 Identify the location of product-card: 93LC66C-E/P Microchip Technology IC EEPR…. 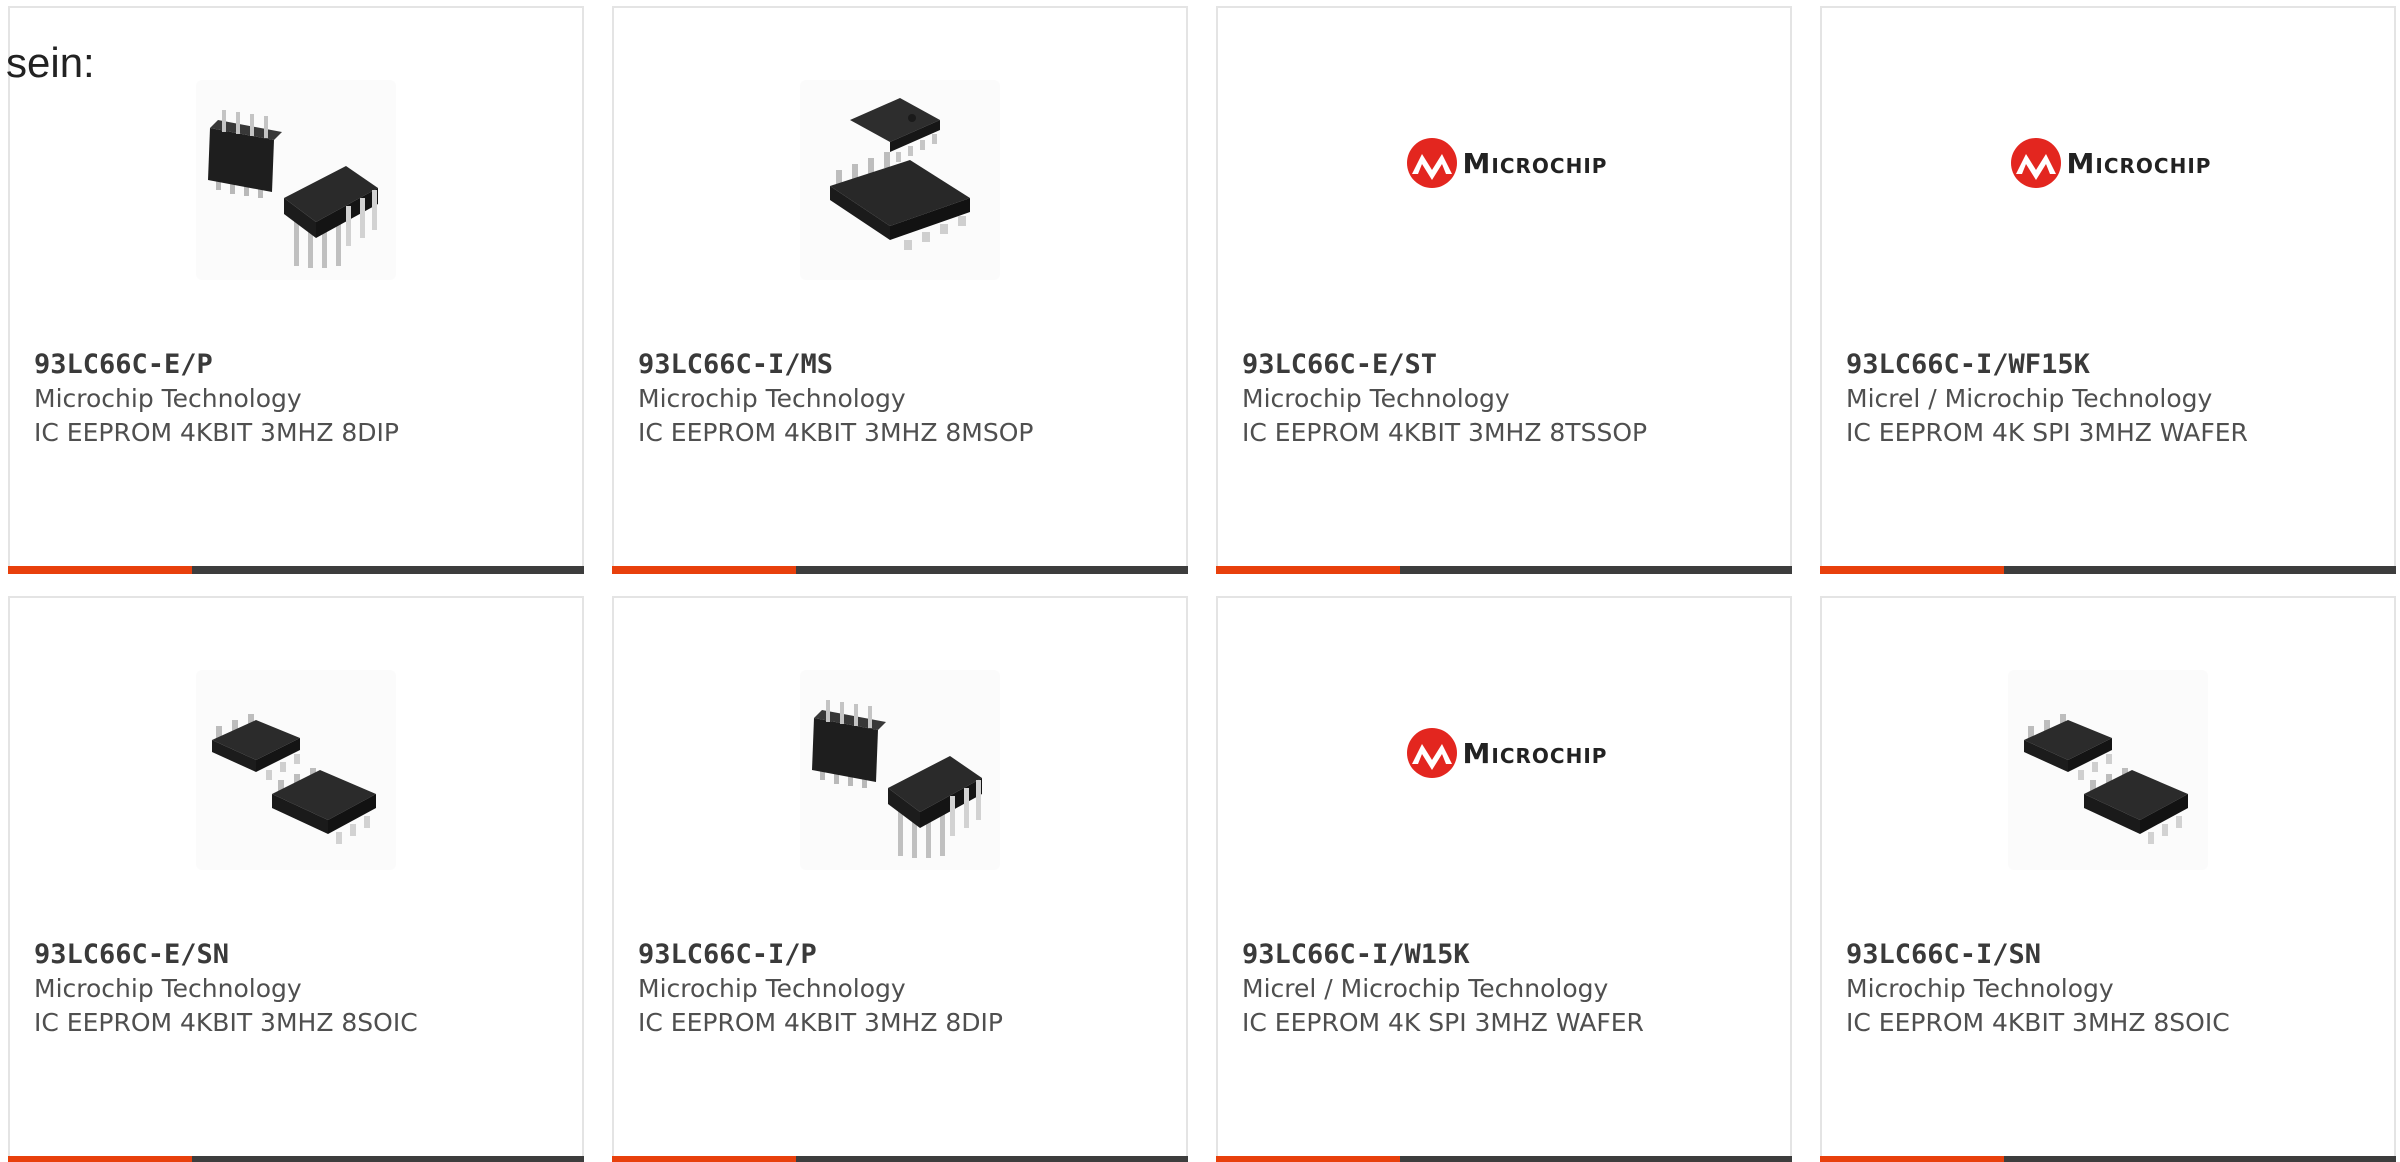
(296, 290).